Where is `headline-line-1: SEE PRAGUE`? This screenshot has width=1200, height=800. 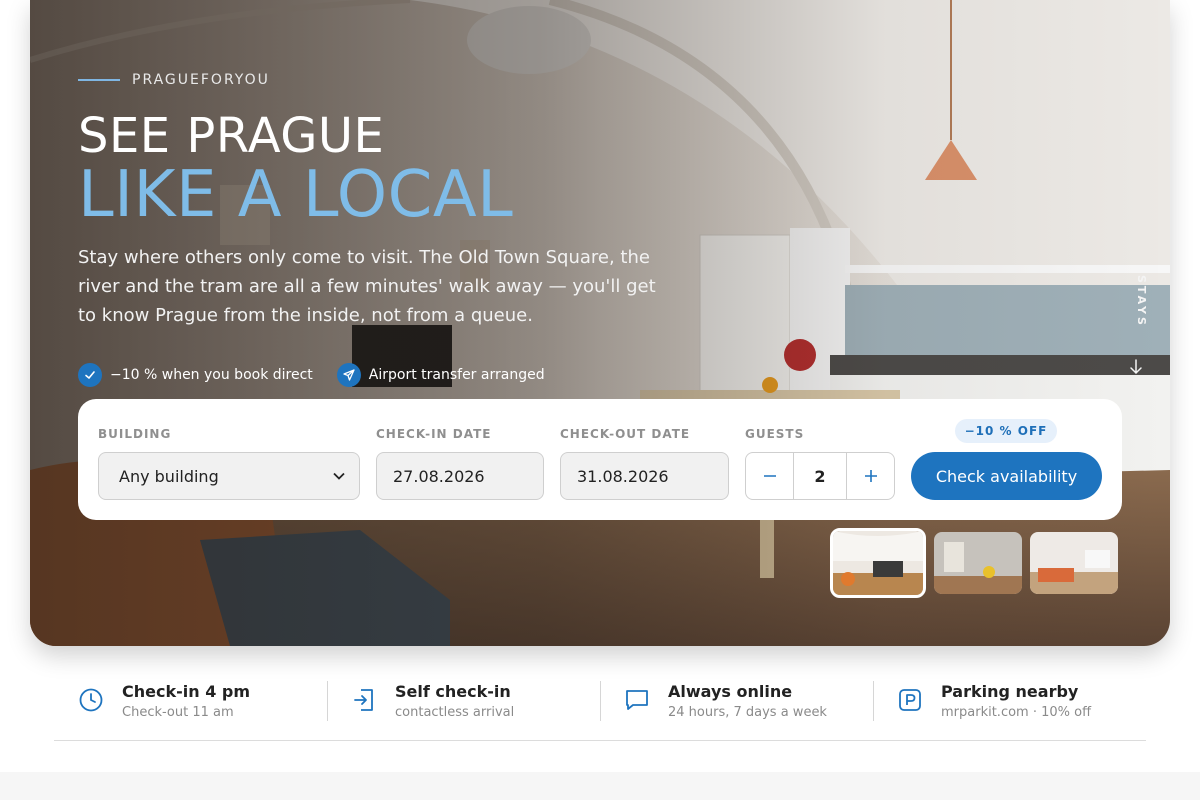 headline-line-1: SEE PRAGUE is located at coordinates (231, 136).